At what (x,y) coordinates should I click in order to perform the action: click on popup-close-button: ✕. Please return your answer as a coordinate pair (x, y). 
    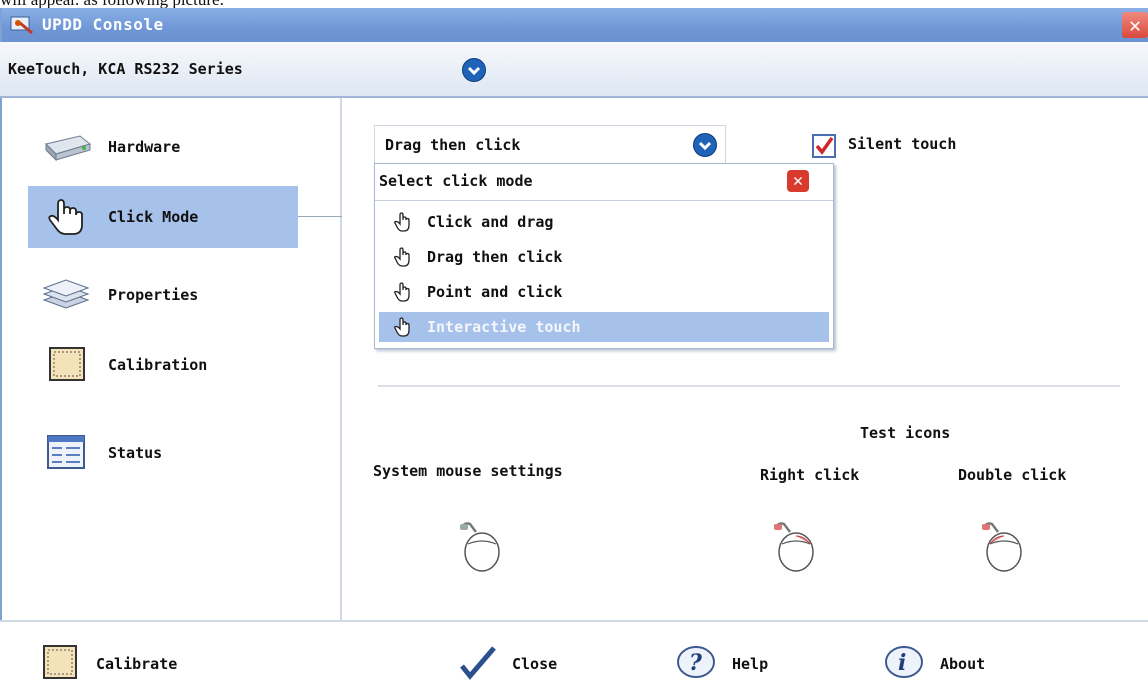
    Looking at the image, I should click on (798, 181).